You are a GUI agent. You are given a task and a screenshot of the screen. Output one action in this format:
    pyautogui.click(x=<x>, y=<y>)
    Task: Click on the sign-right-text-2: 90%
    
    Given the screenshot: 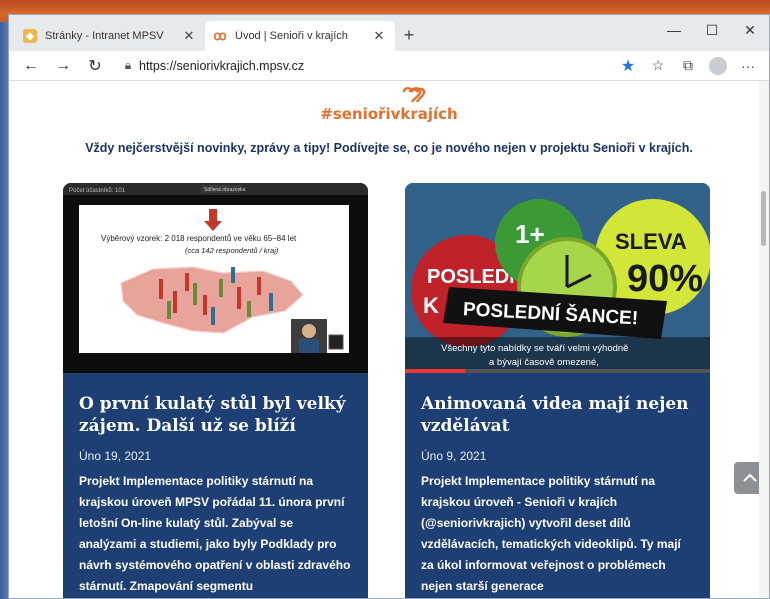 What is the action you would take?
    pyautogui.click(x=665, y=279)
    